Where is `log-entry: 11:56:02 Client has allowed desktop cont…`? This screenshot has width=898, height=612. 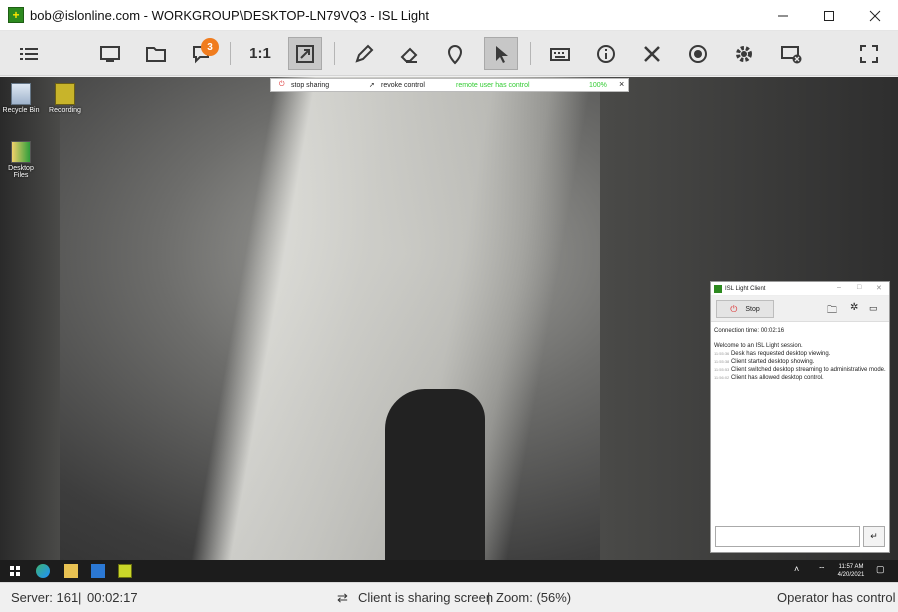
log-entry: 11:56:02 Client has allowed desktop cont… is located at coordinates (769, 378).